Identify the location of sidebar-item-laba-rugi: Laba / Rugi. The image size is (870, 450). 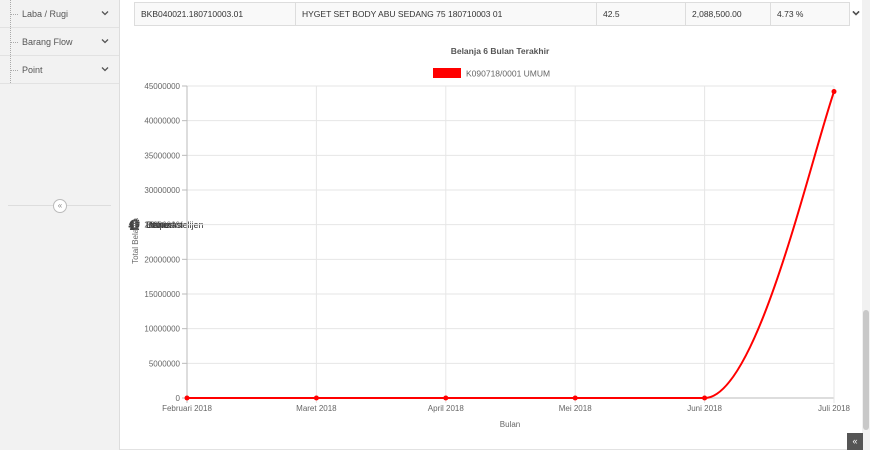
(59, 14).